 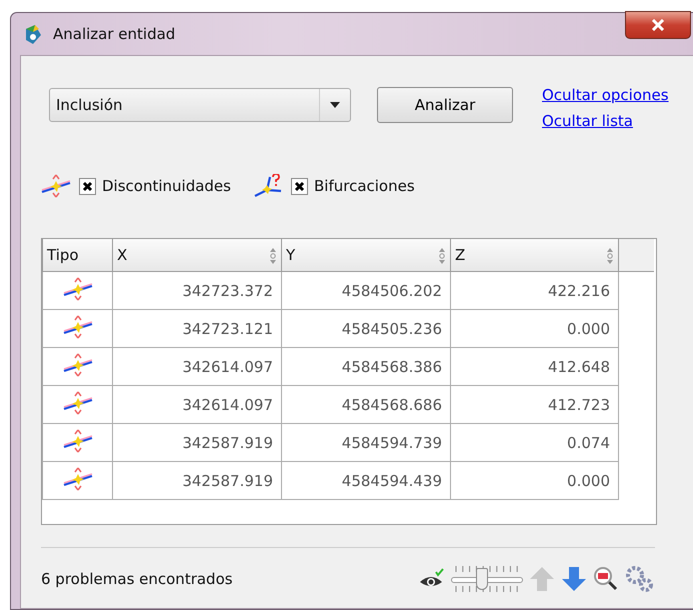 What do you see at coordinates (200, 105) in the screenshot?
I see `analysis-type-dropdown: Inclusión` at bounding box center [200, 105].